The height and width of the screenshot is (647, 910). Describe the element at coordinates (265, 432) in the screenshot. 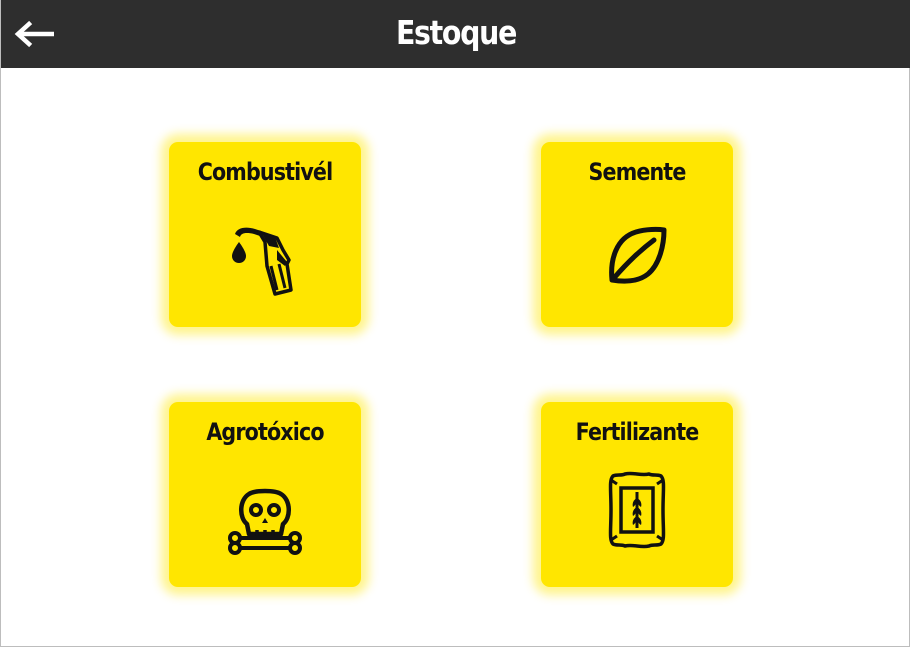

I see `category-label: Agrotóxico` at that location.